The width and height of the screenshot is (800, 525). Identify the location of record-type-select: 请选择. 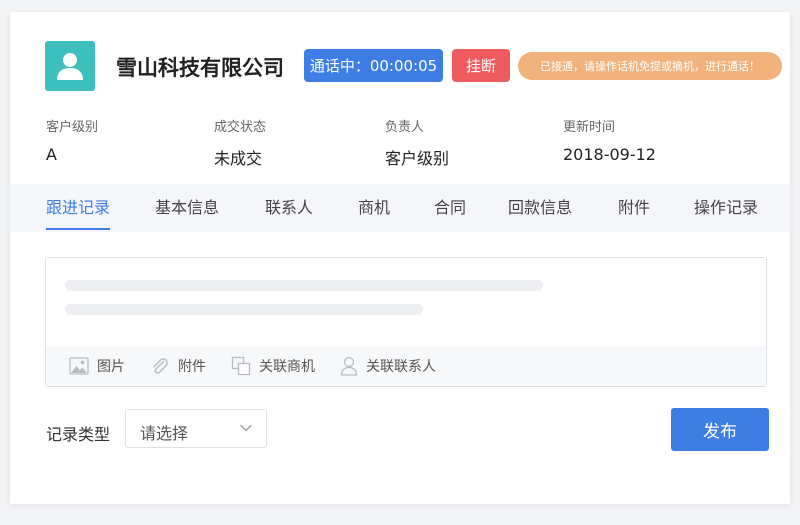
(196, 428).